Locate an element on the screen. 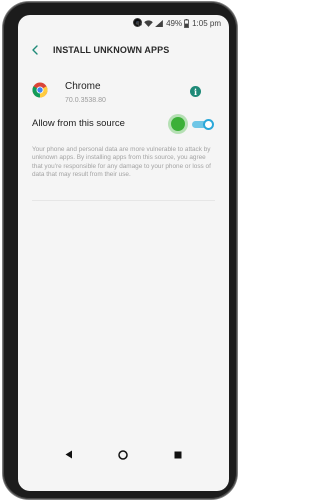  touch-indicator is located at coordinates (178, 124).